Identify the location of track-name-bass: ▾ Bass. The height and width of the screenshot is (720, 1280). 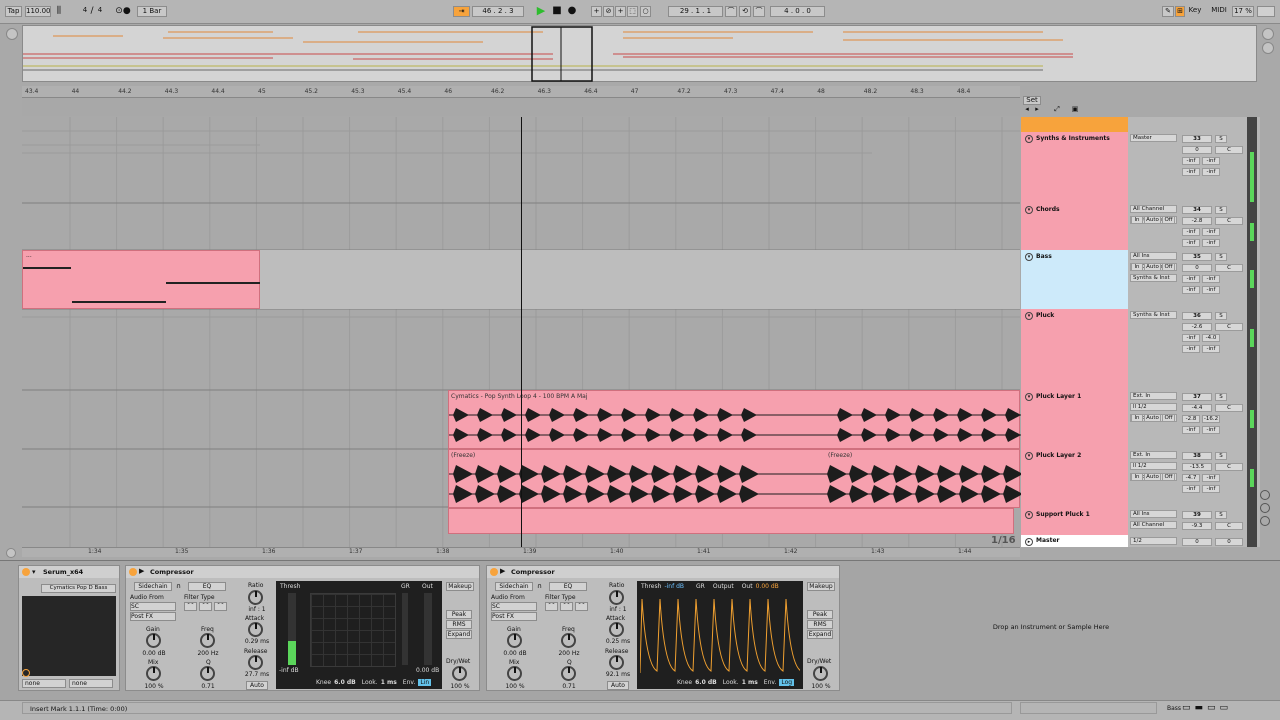
(1074, 257).